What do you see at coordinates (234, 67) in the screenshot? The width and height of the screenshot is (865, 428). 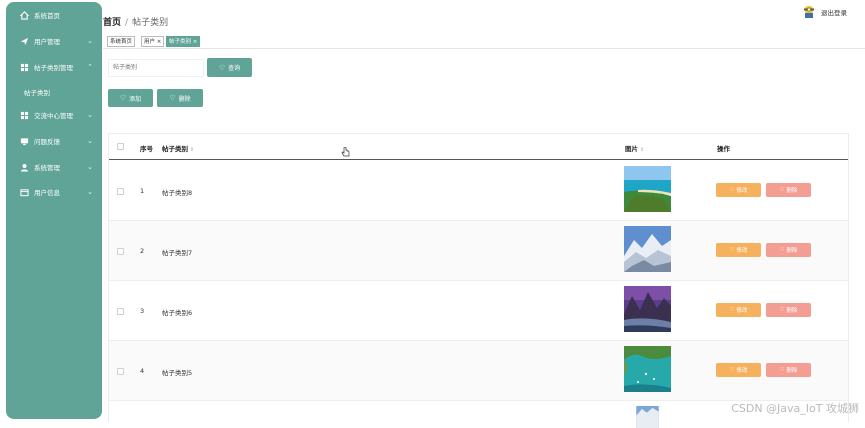 I see `search-button-label: 查询` at bounding box center [234, 67].